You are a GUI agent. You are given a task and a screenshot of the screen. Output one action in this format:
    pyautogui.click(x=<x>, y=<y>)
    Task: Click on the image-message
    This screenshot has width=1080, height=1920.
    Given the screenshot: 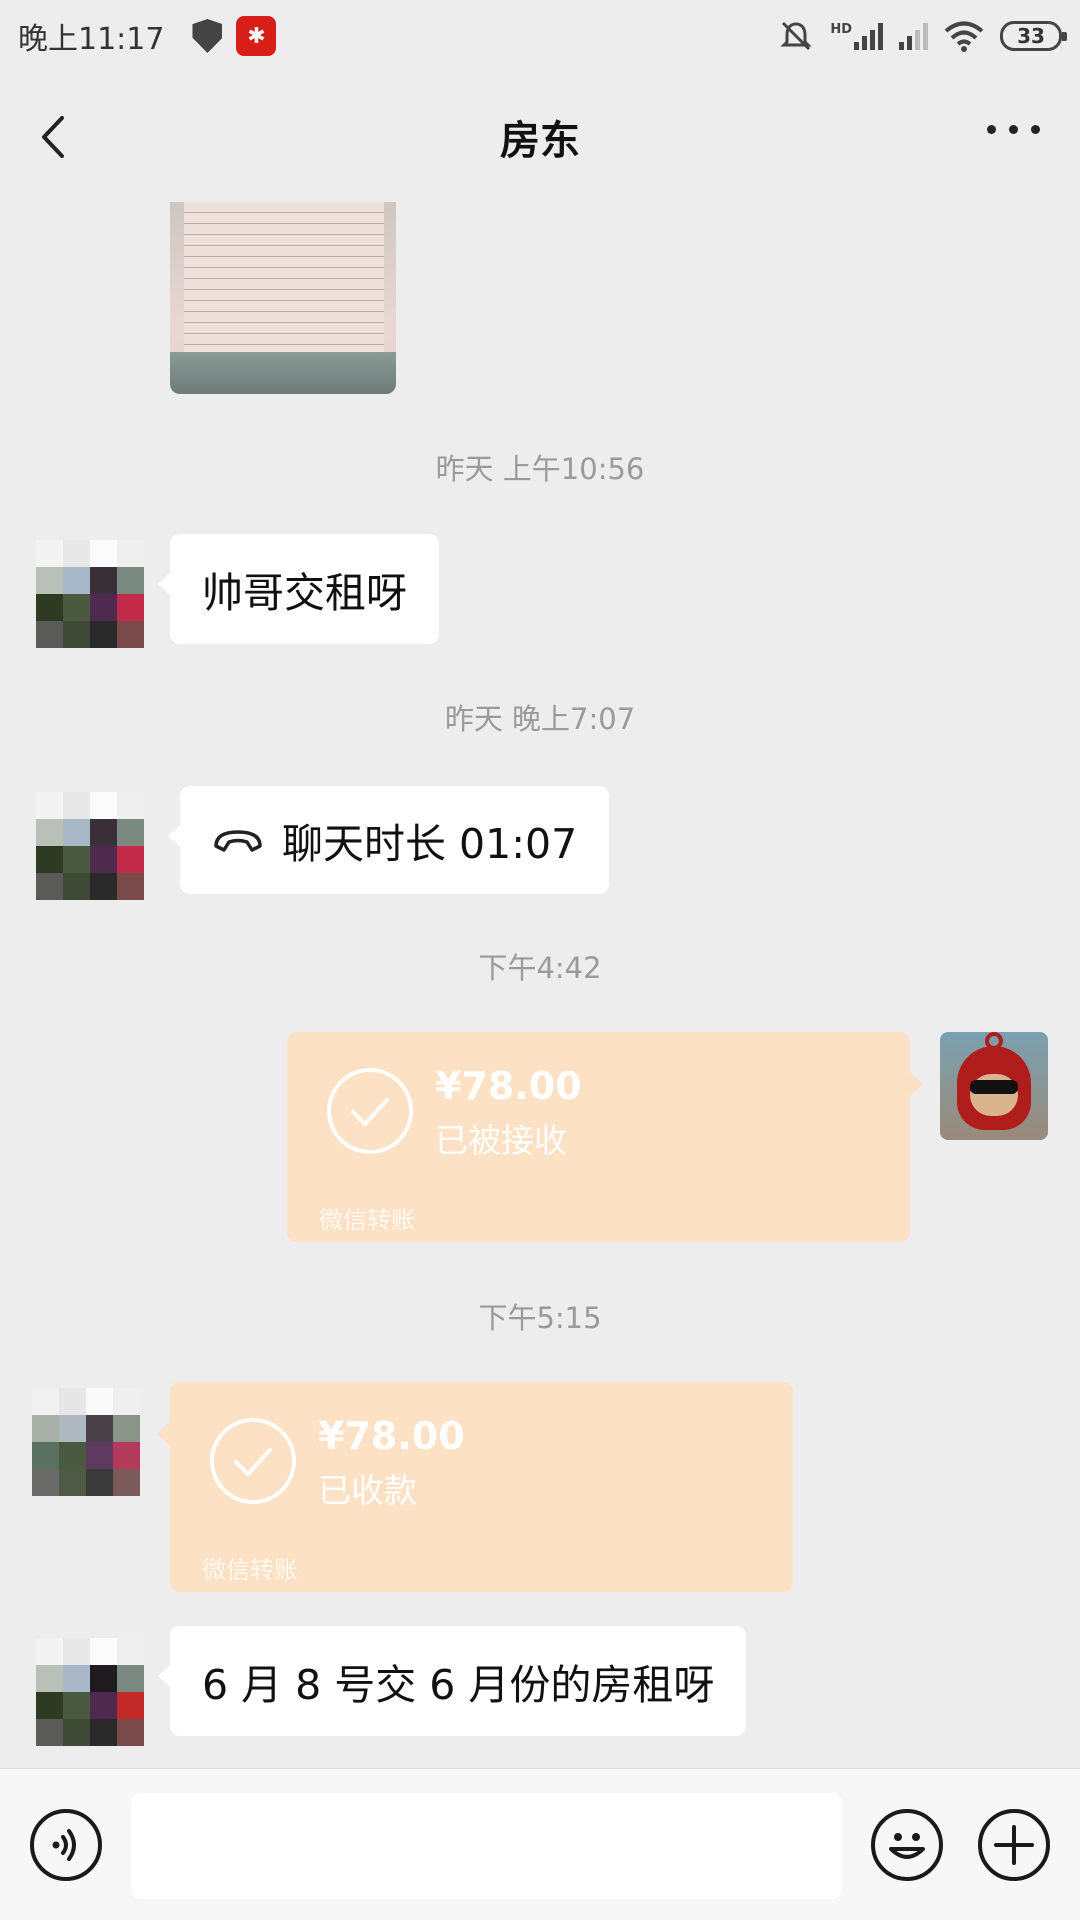 What is the action you would take?
    pyautogui.click(x=283, y=298)
    